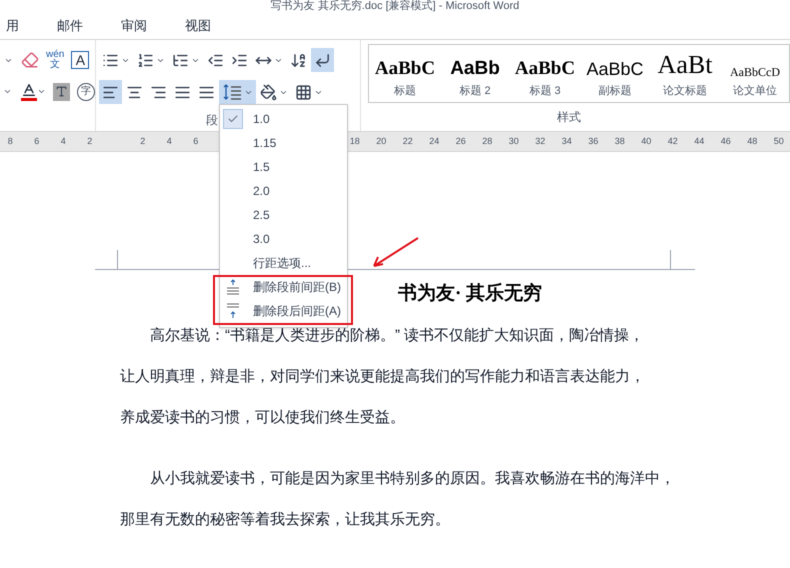  What do you see at coordinates (383, 376) in the screenshot?
I see `body-text-line: 让人明真理，辩是非，对同学们来说更能提高我们的写作能力和语言表达能力，` at bounding box center [383, 376].